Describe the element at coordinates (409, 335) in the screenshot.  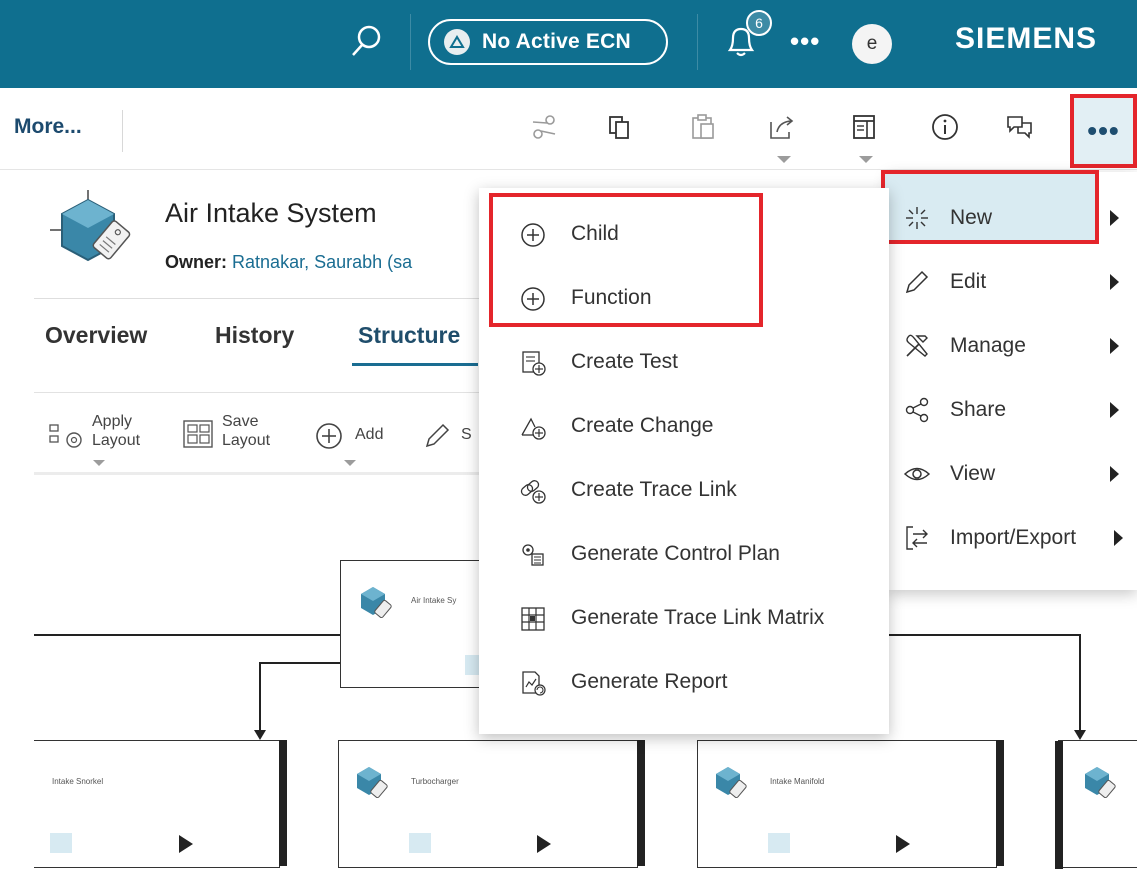
I see `tab-structure: Structure` at that location.